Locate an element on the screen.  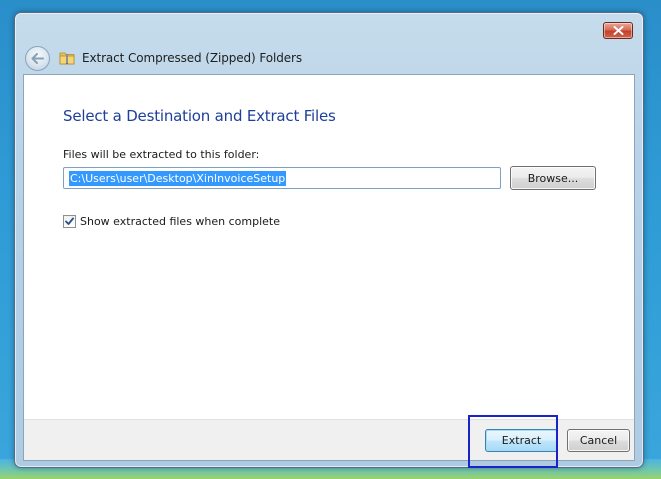
back-button is located at coordinates (37, 58).